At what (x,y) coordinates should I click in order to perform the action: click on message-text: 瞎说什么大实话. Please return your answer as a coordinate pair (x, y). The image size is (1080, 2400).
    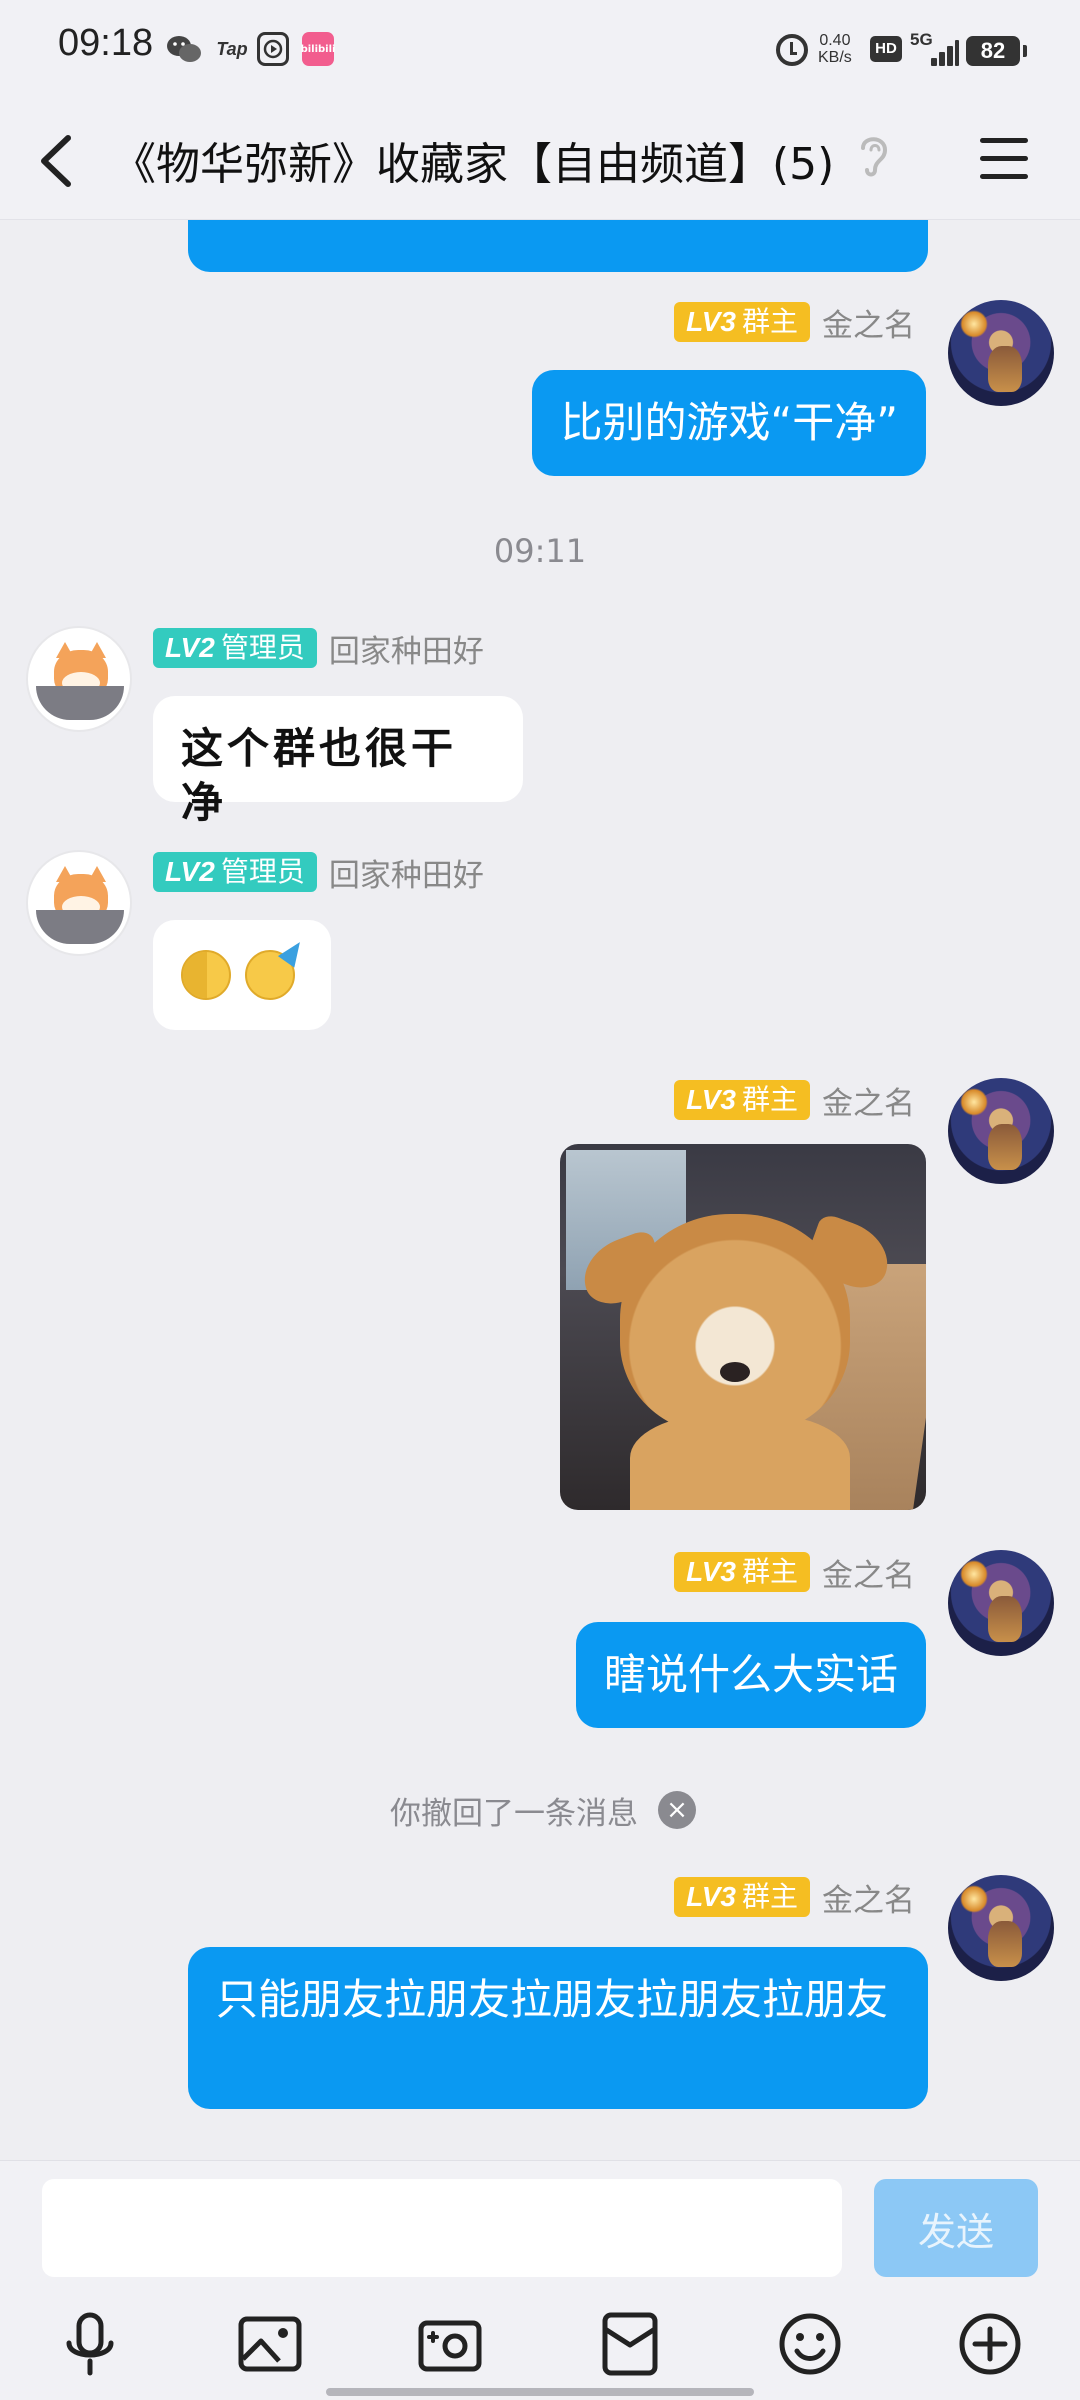
    Looking at the image, I should click on (750, 1674).